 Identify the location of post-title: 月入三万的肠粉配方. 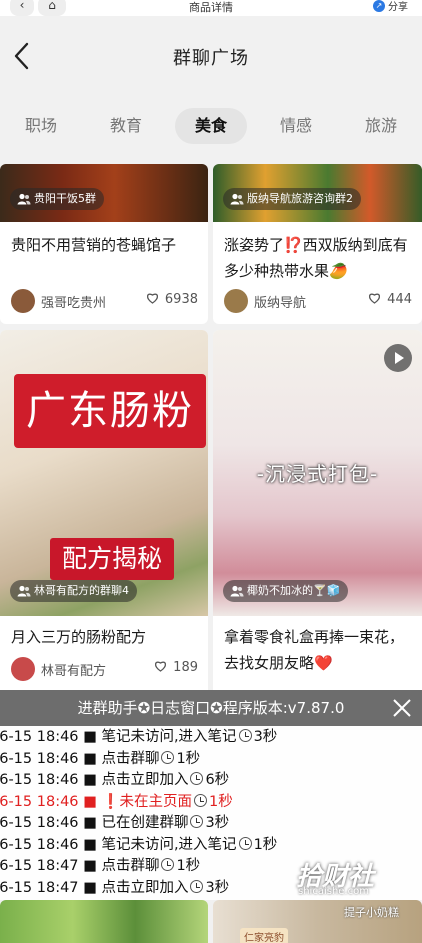
(79, 637).